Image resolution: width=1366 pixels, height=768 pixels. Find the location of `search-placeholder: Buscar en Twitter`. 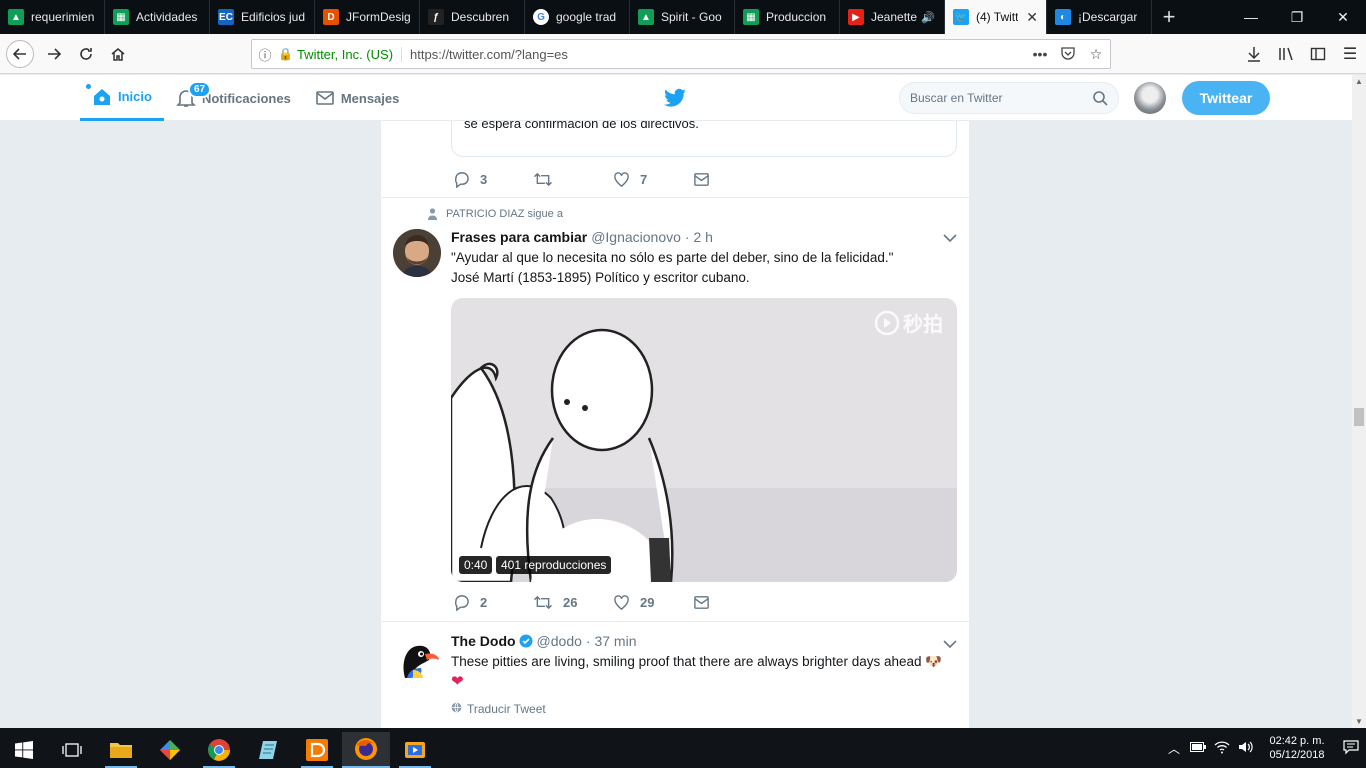

search-placeholder: Buscar en Twitter is located at coordinates (956, 98).